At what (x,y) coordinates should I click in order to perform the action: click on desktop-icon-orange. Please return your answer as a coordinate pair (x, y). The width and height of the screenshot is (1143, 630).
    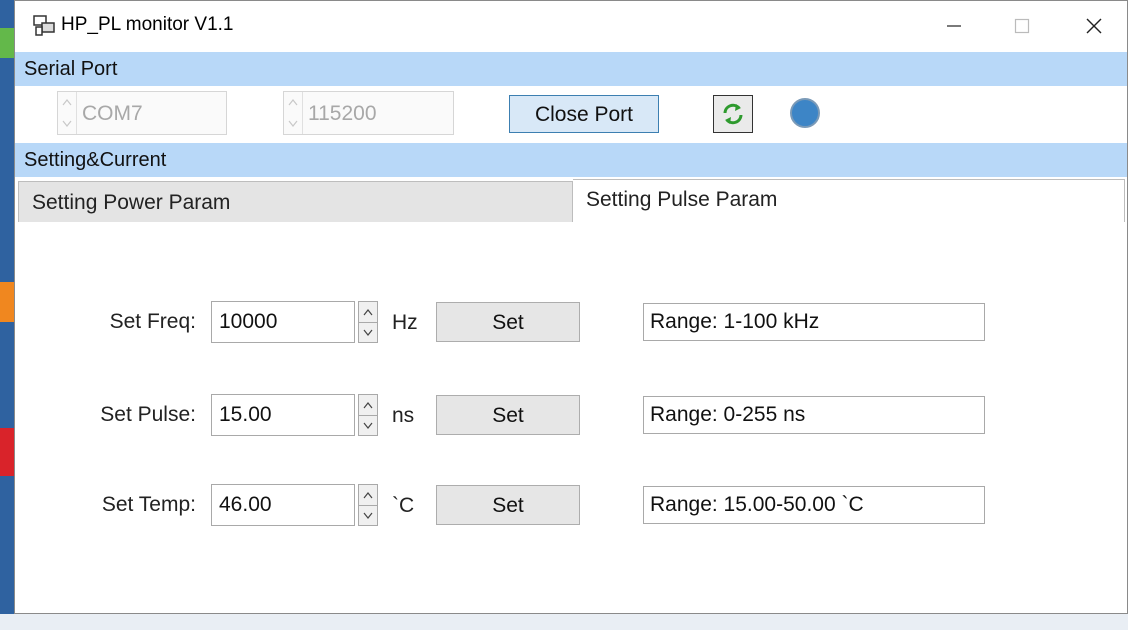
    Looking at the image, I should click on (7, 302).